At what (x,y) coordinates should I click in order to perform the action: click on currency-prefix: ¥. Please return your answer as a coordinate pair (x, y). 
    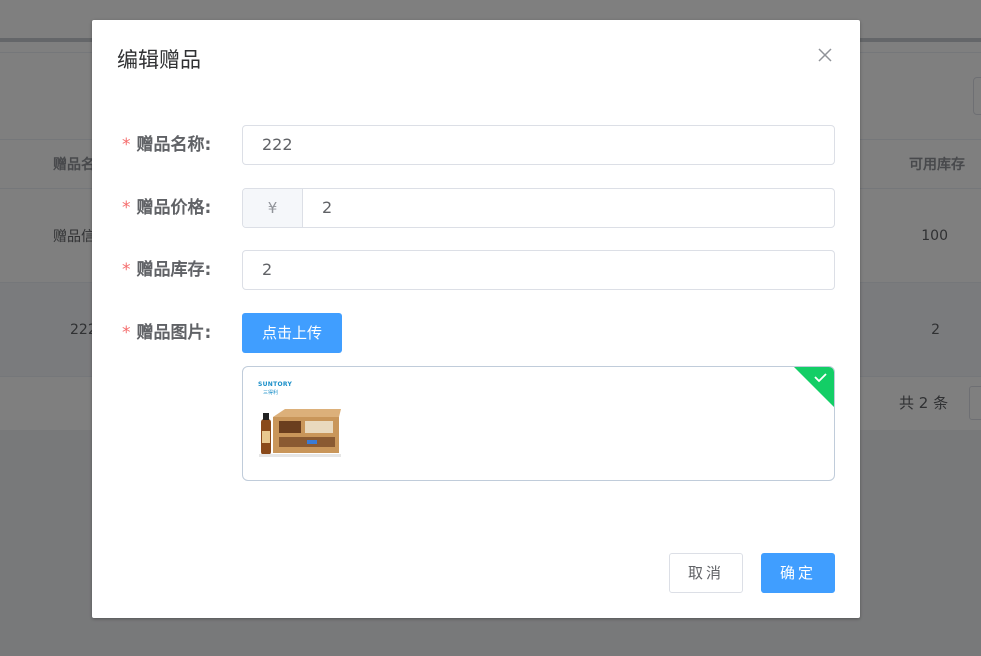
    Looking at the image, I should click on (273, 208).